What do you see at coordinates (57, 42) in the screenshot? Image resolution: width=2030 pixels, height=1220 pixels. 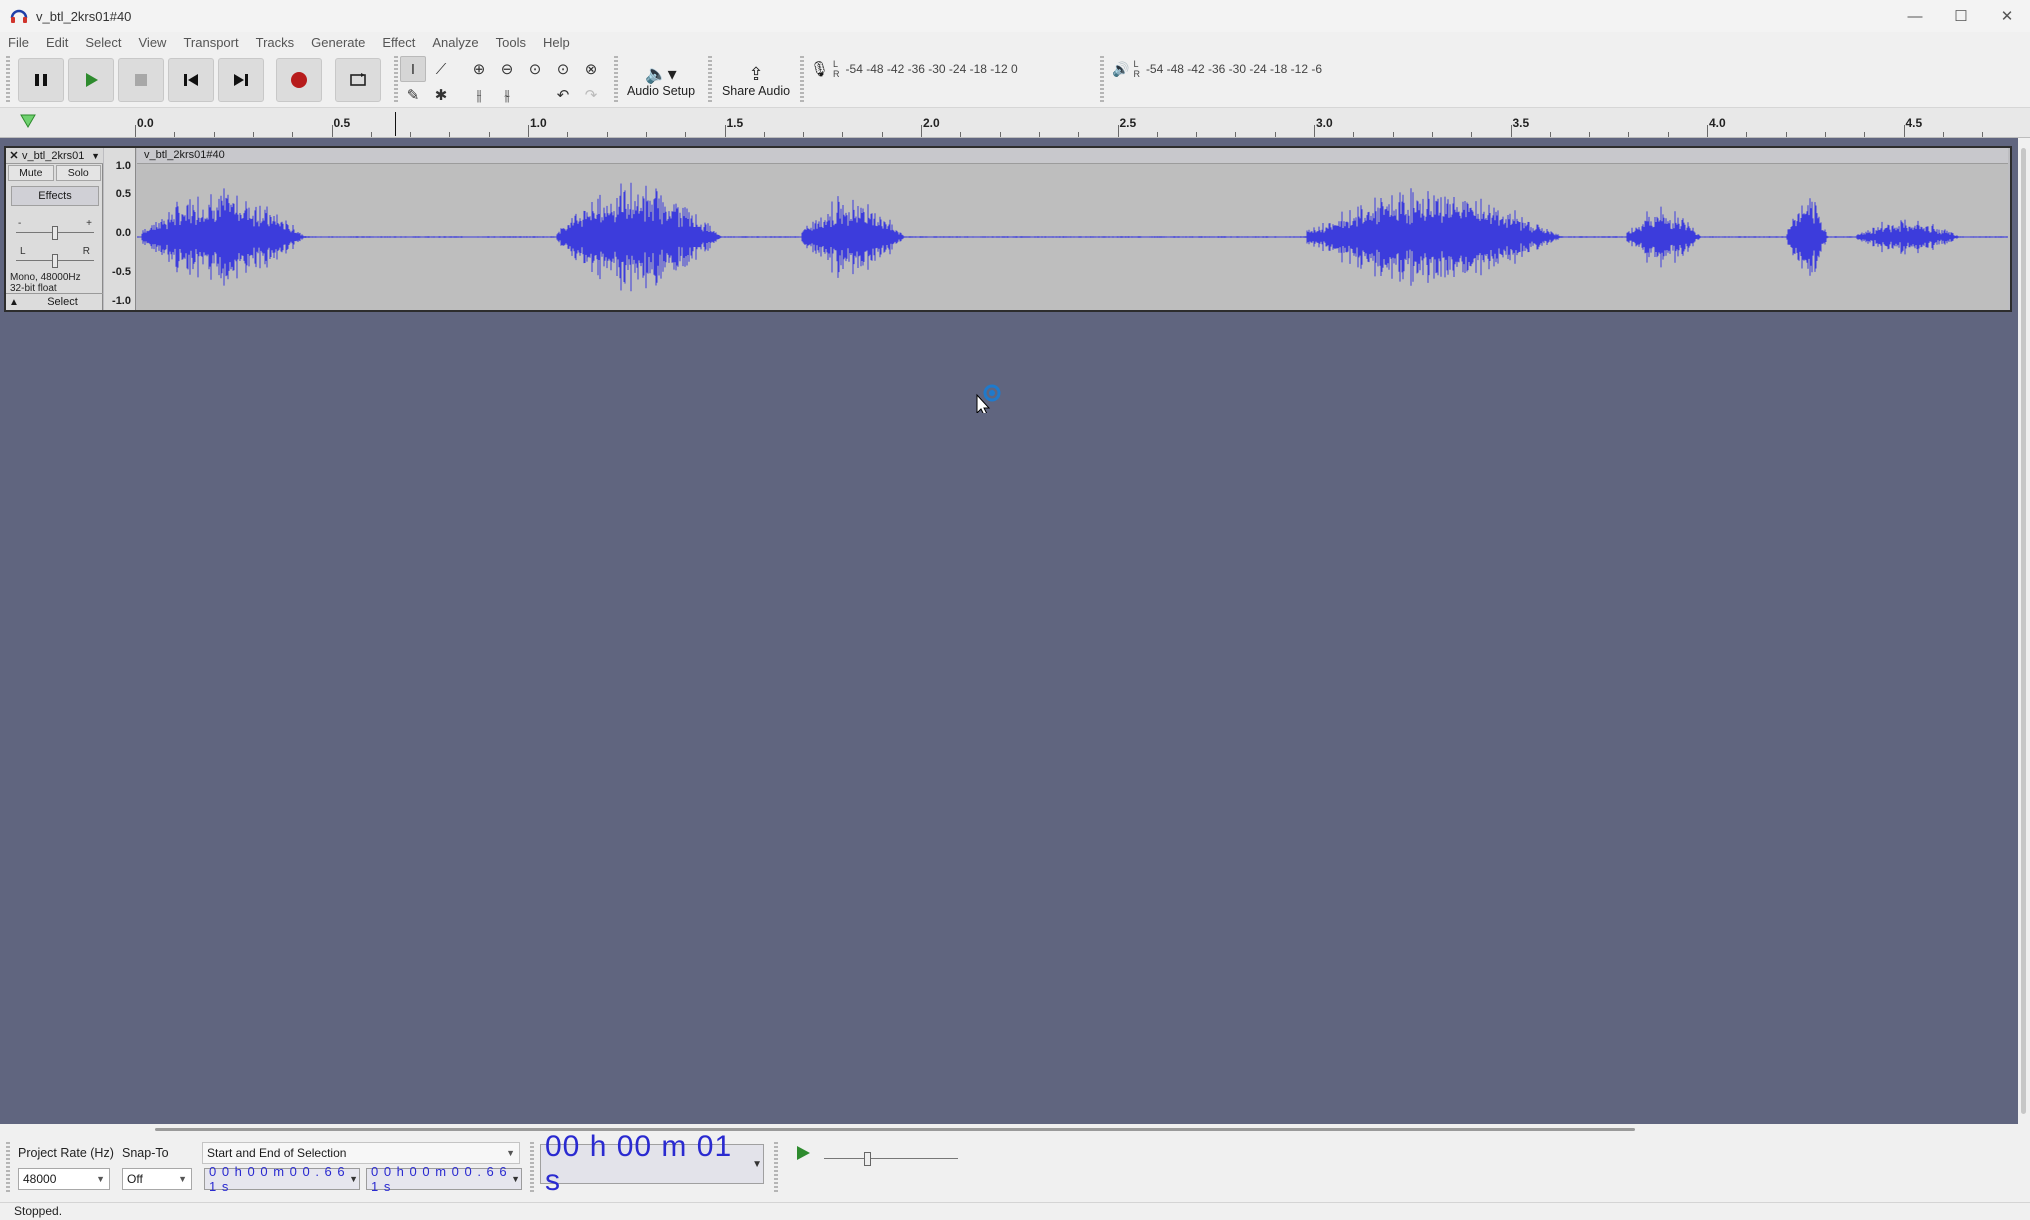 I see `menu-edit: Edit` at bounding box center [57, 42].